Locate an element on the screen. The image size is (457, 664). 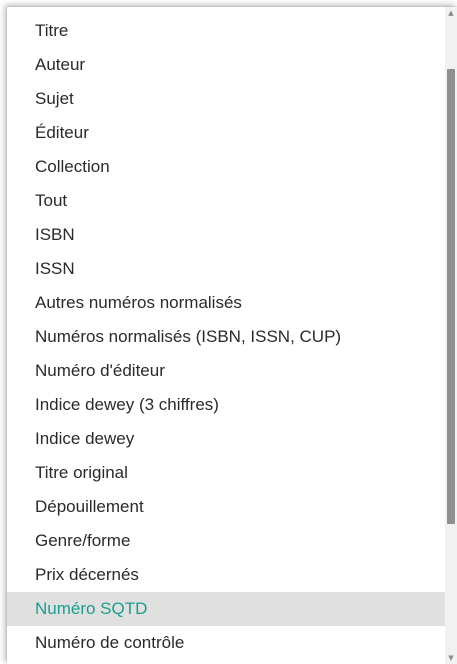
dropdown-option: Indice dewey (3 chiffres) is located at coordinates (226, 405).